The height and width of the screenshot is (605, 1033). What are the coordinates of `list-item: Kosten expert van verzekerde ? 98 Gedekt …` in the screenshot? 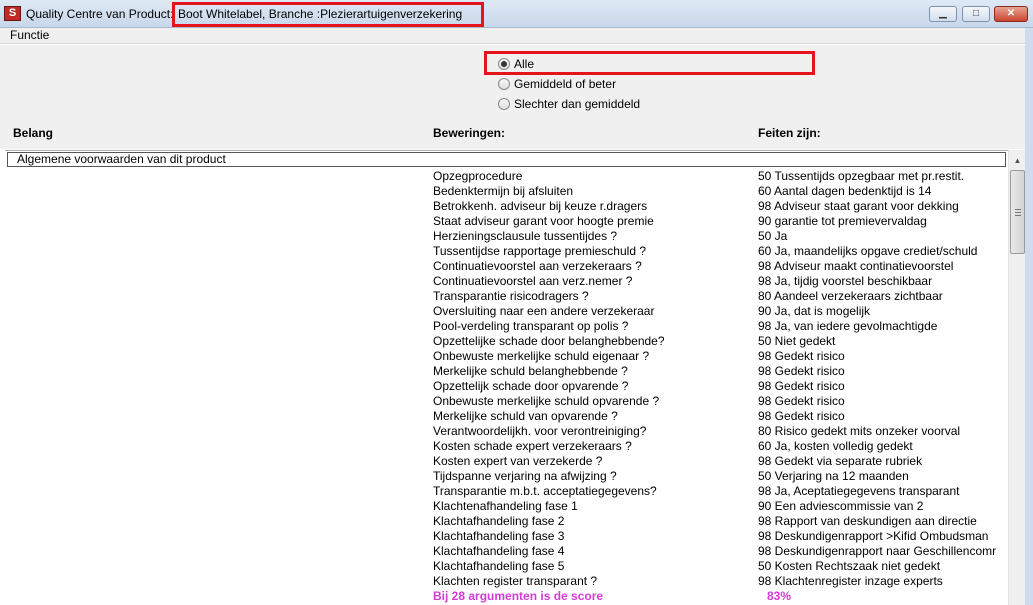 It's located at (506, 461).